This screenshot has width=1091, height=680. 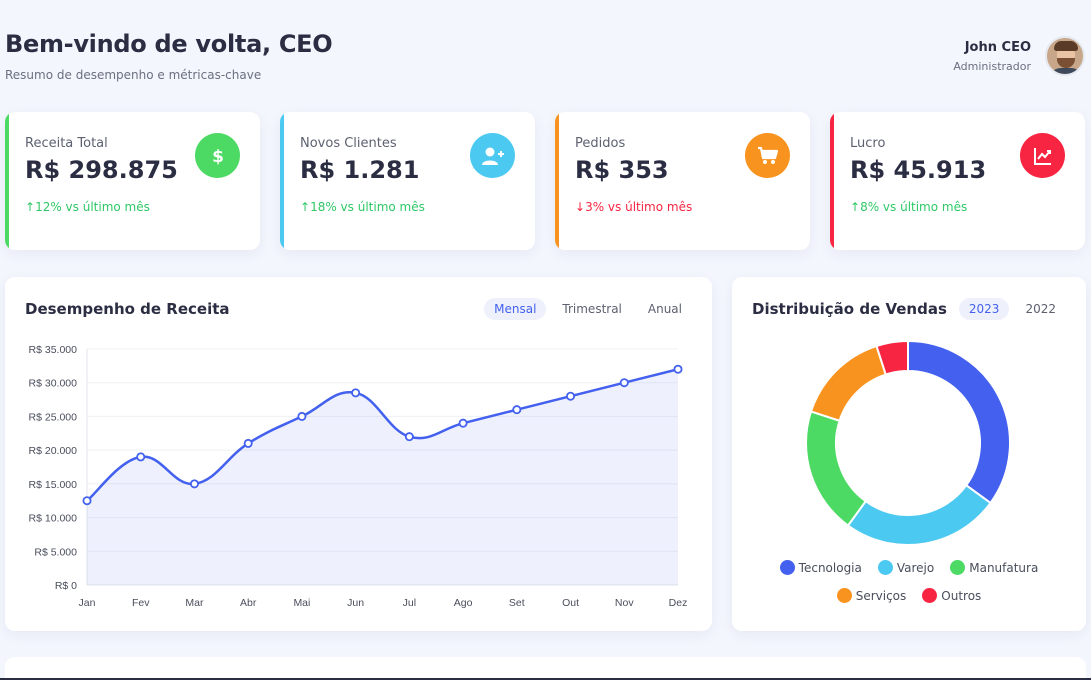 I want to click on card-change: ↑18% vs último mês, so click(x=362, y=207).